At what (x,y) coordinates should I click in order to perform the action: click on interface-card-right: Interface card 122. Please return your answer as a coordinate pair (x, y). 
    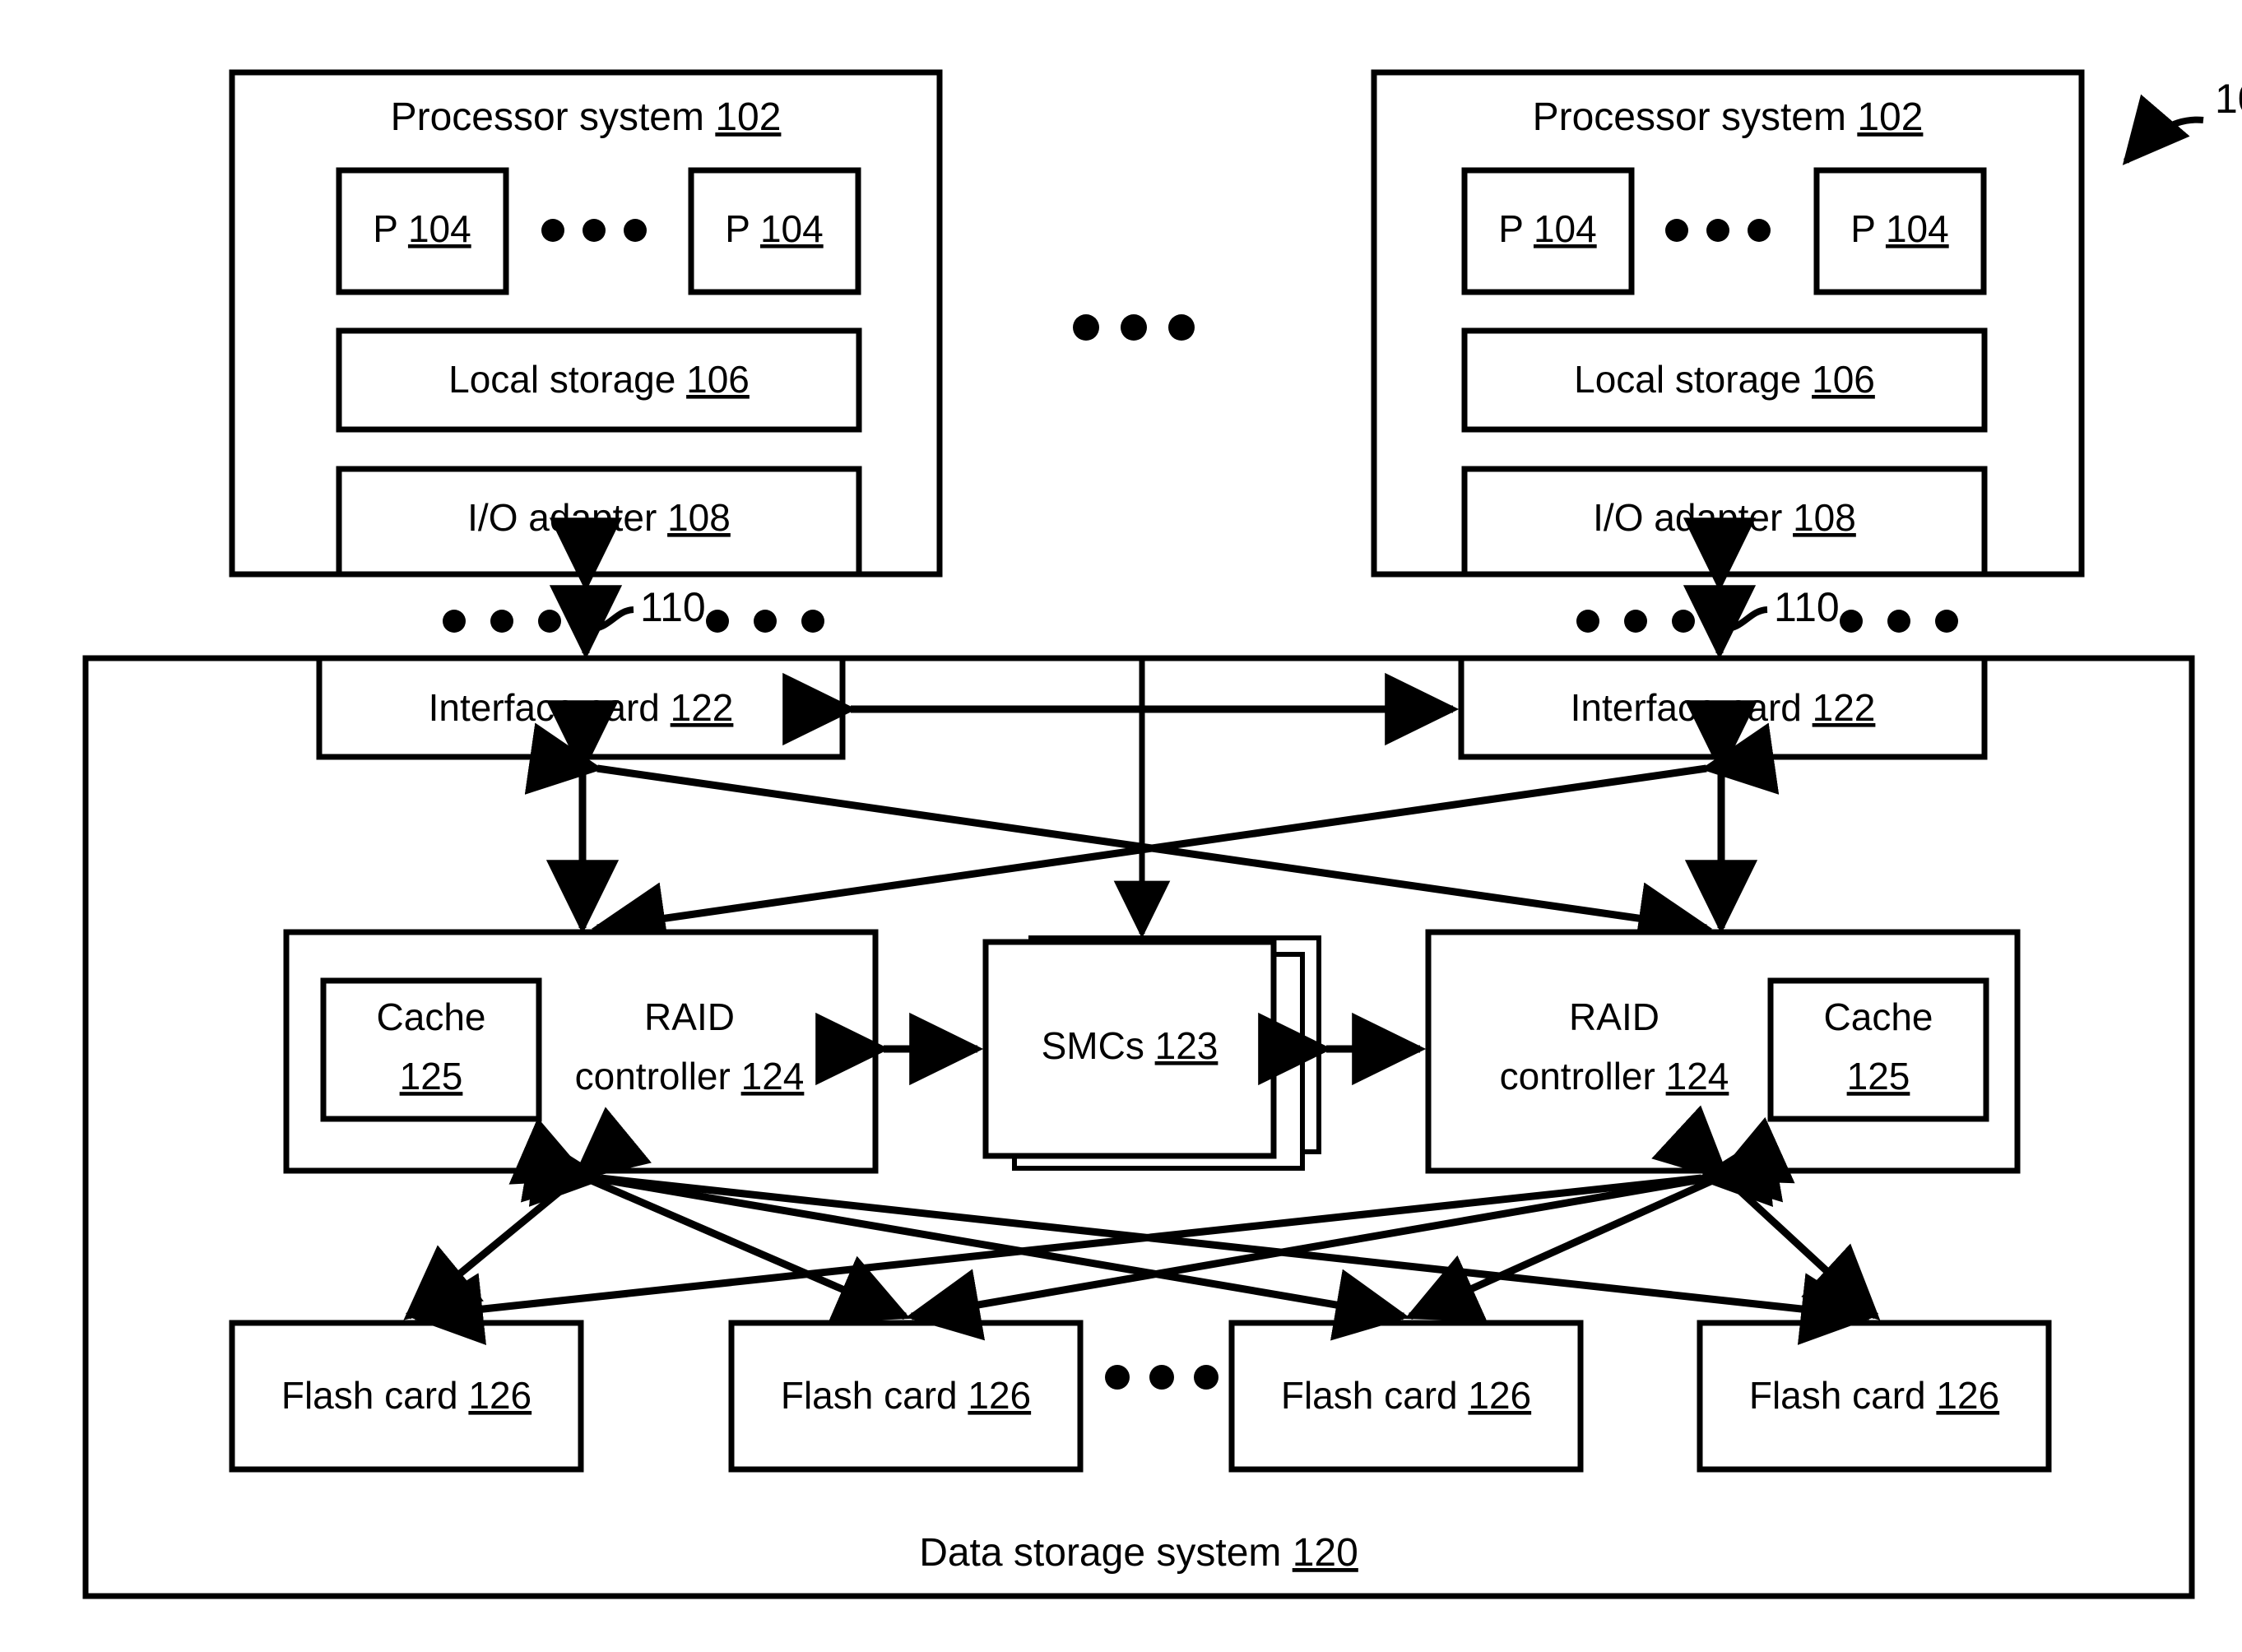
    Looking at the image, I should click on (1723, 708).